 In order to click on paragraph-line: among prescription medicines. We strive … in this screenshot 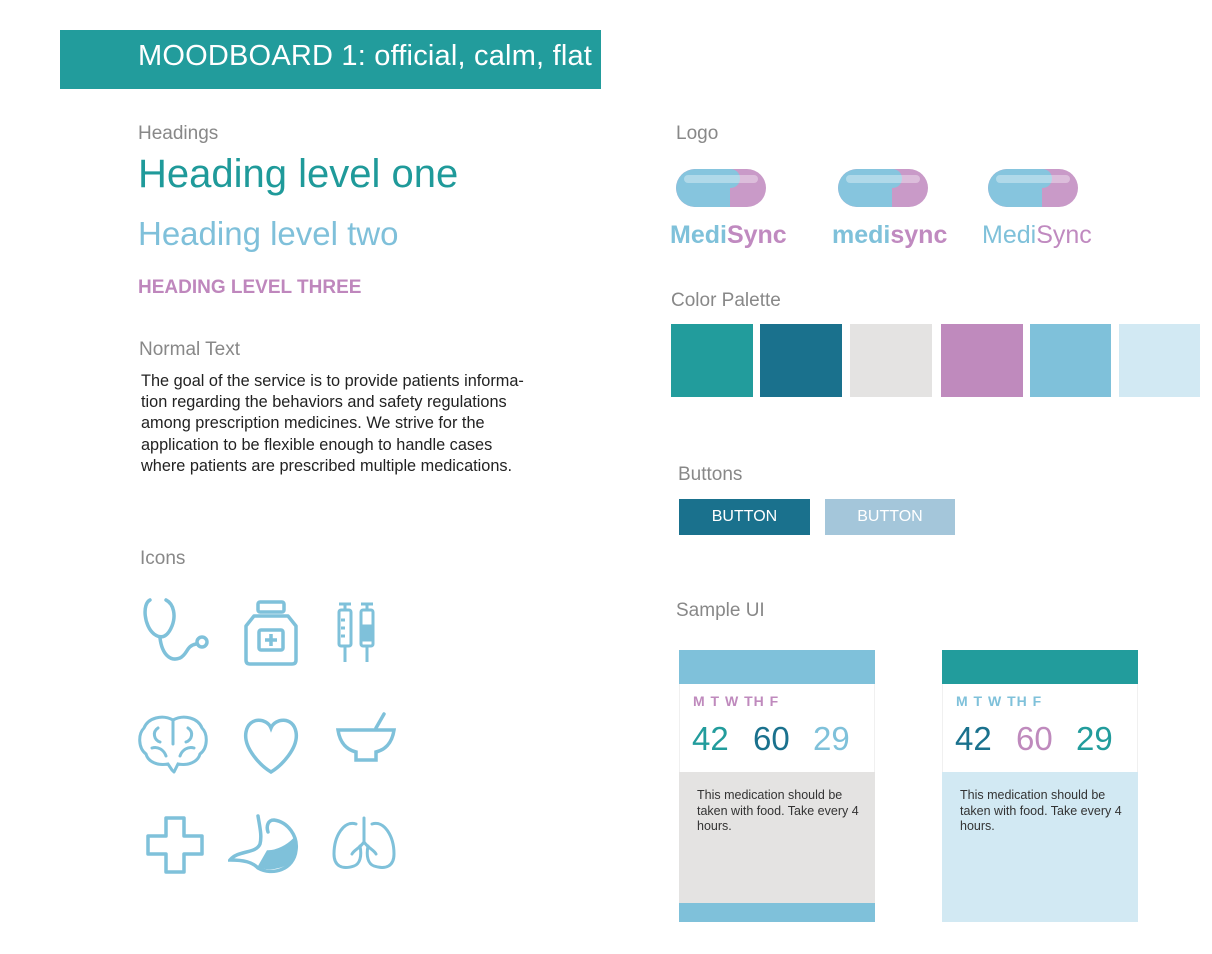, I will do `click(313, 423)`.